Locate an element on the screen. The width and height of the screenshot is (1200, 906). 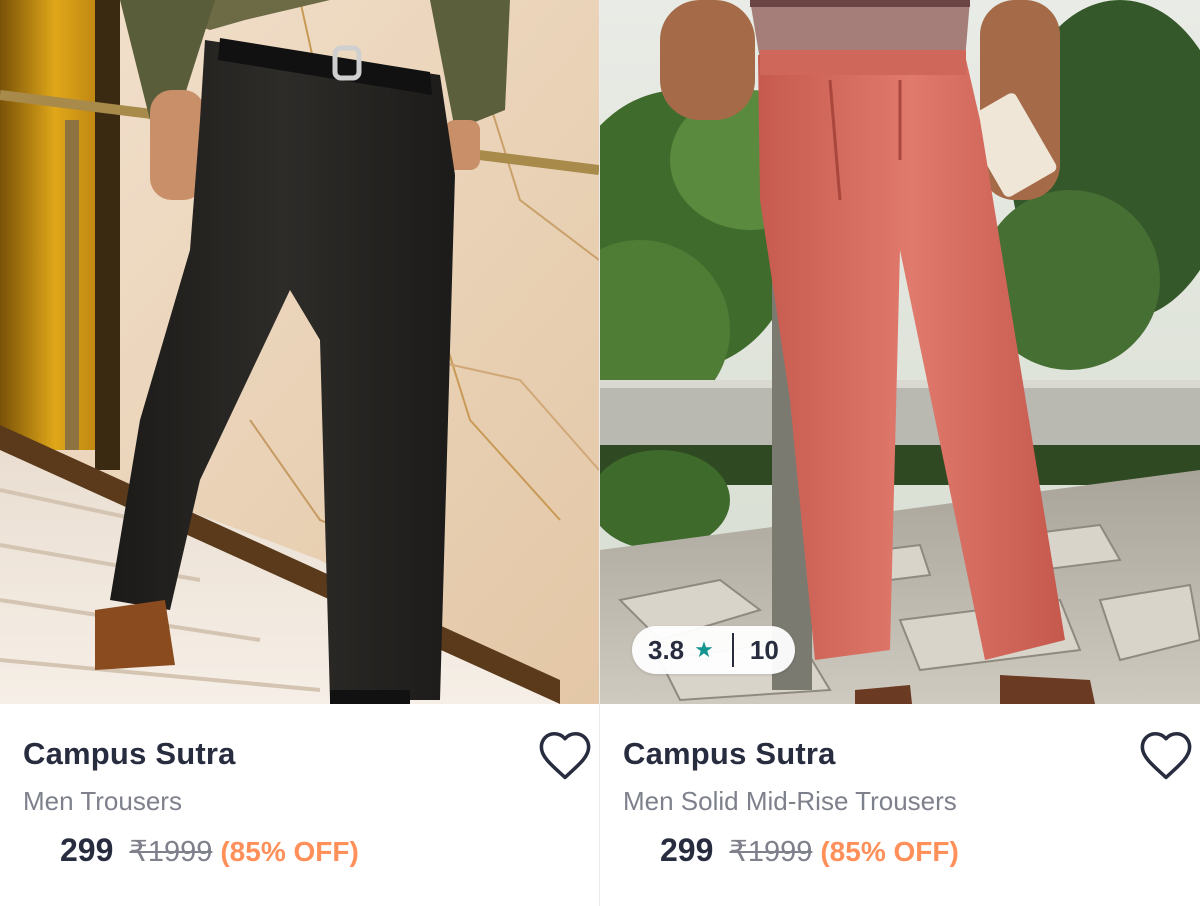
rating-divider is located at coordinates (732, 650).